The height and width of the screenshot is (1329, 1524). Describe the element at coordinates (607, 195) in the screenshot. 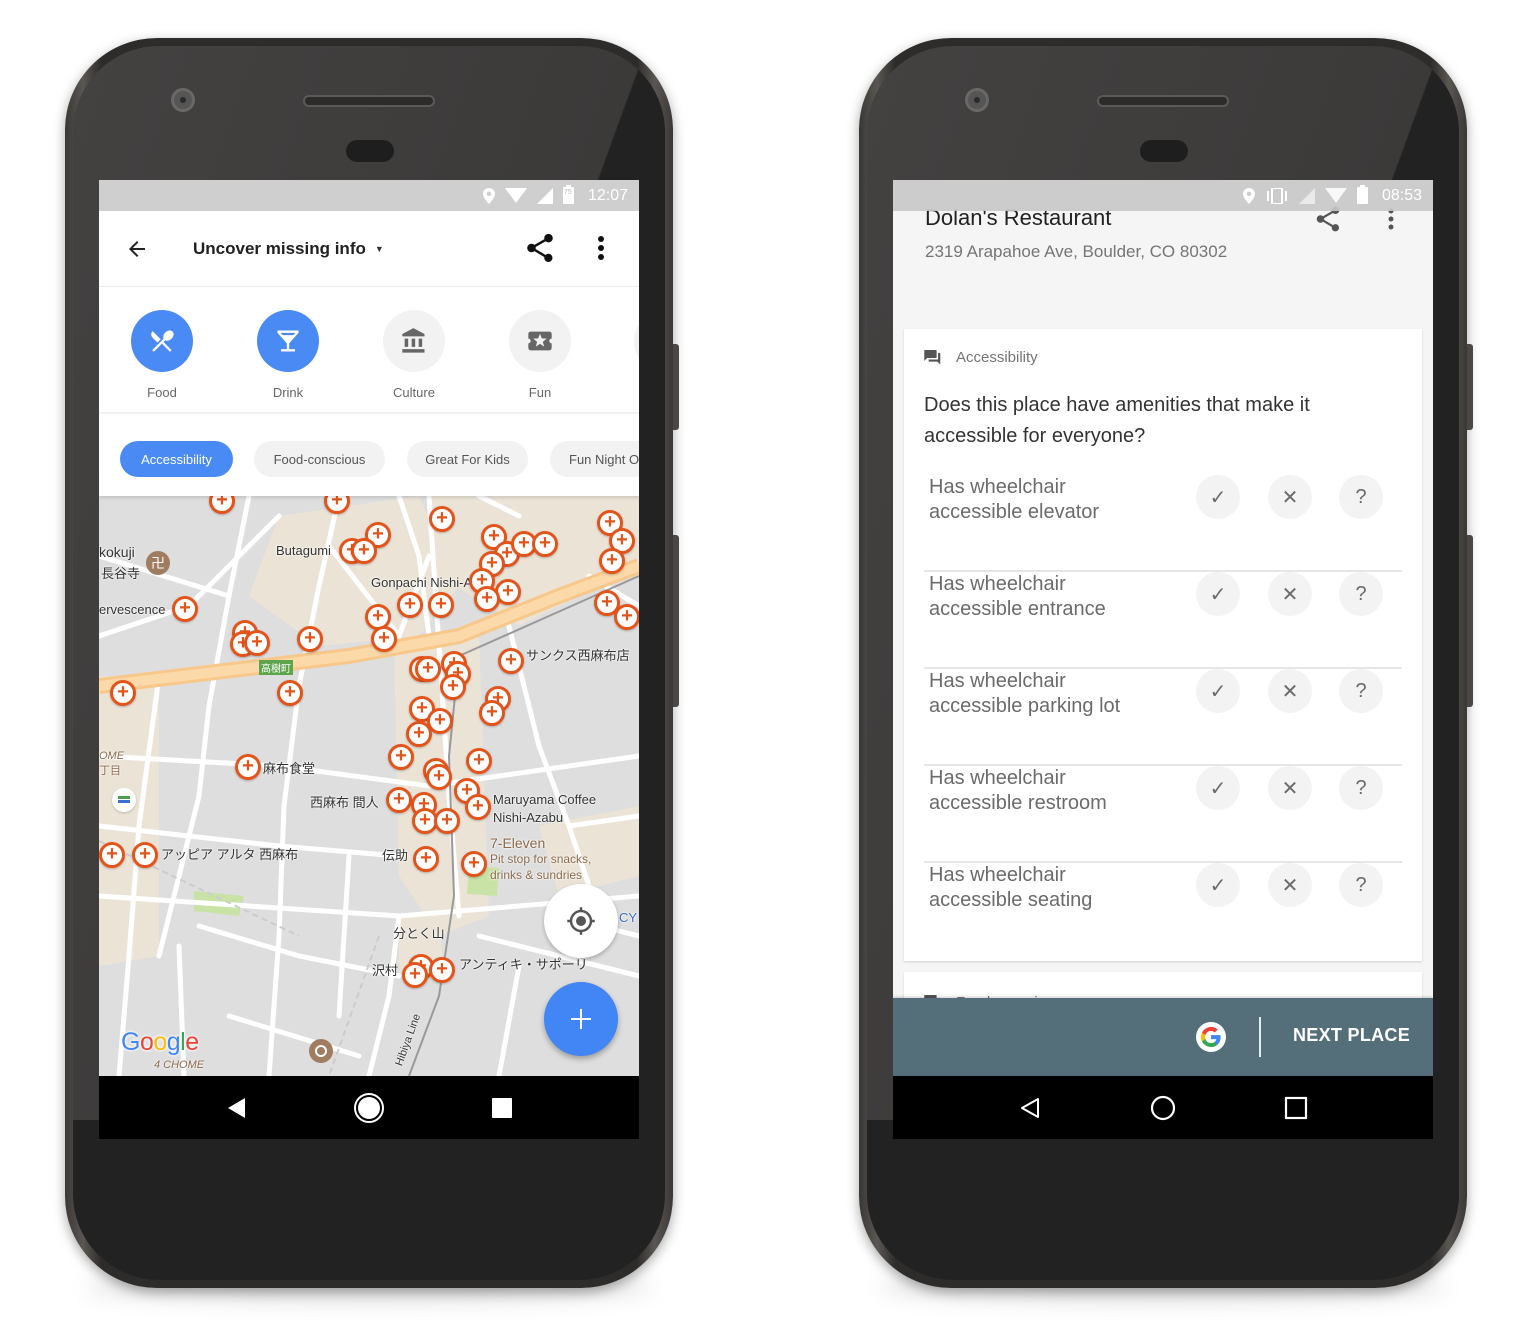

I see `status-time: 12:07` at that location.